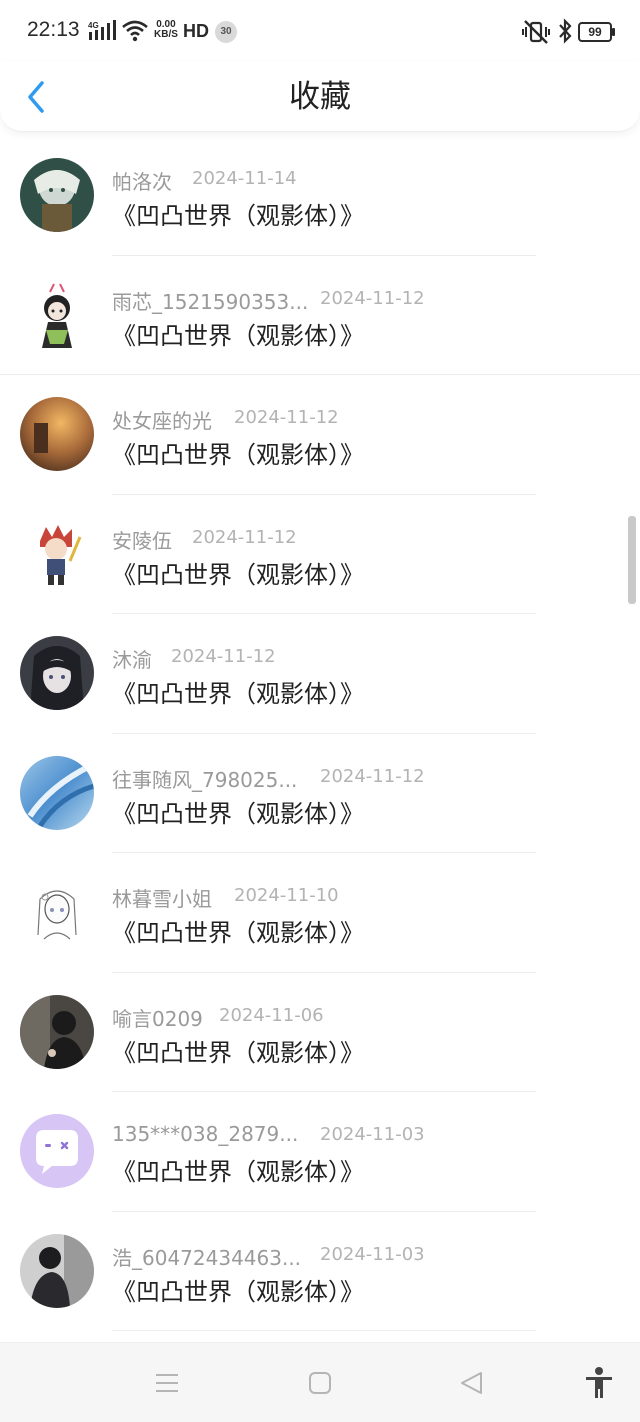 Image resolution: width=640 pixels, height=1422 pixels. What do you see at coordinates (102, 30) in the screenshot?
I see `cellular-signal-icon: 4G` at bounding box center [102, 30].